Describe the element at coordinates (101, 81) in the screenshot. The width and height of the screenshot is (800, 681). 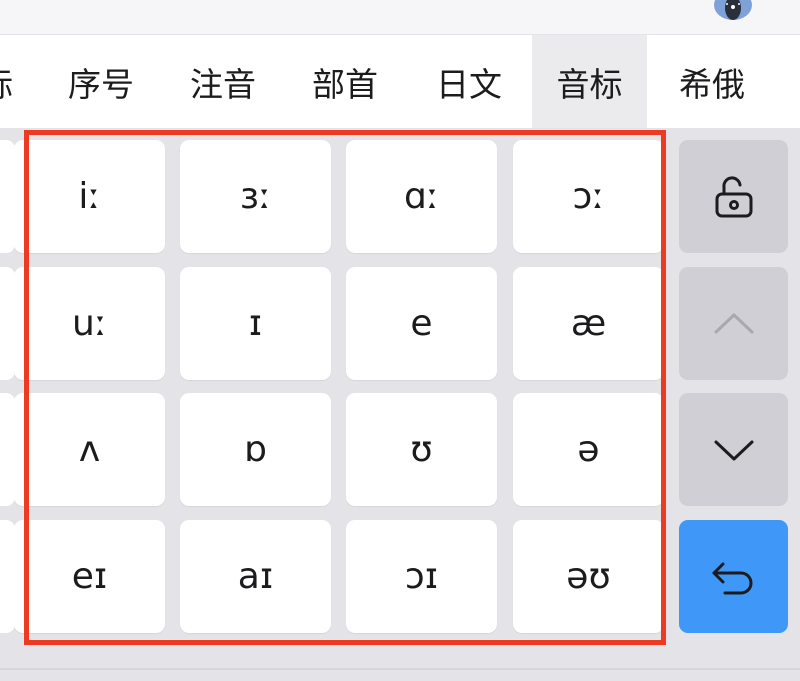
I see `tab-numbering: 序号` at that location.